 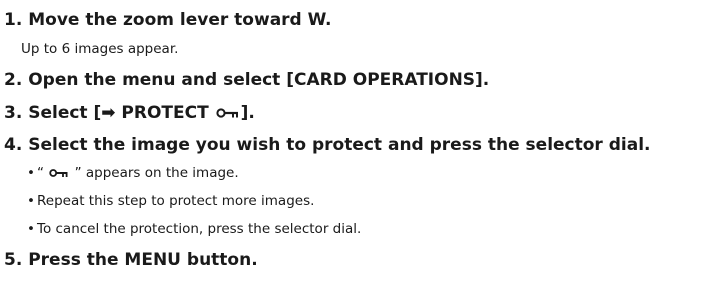 I want to click on step-4-number: 4., so click(x=13, y=145).